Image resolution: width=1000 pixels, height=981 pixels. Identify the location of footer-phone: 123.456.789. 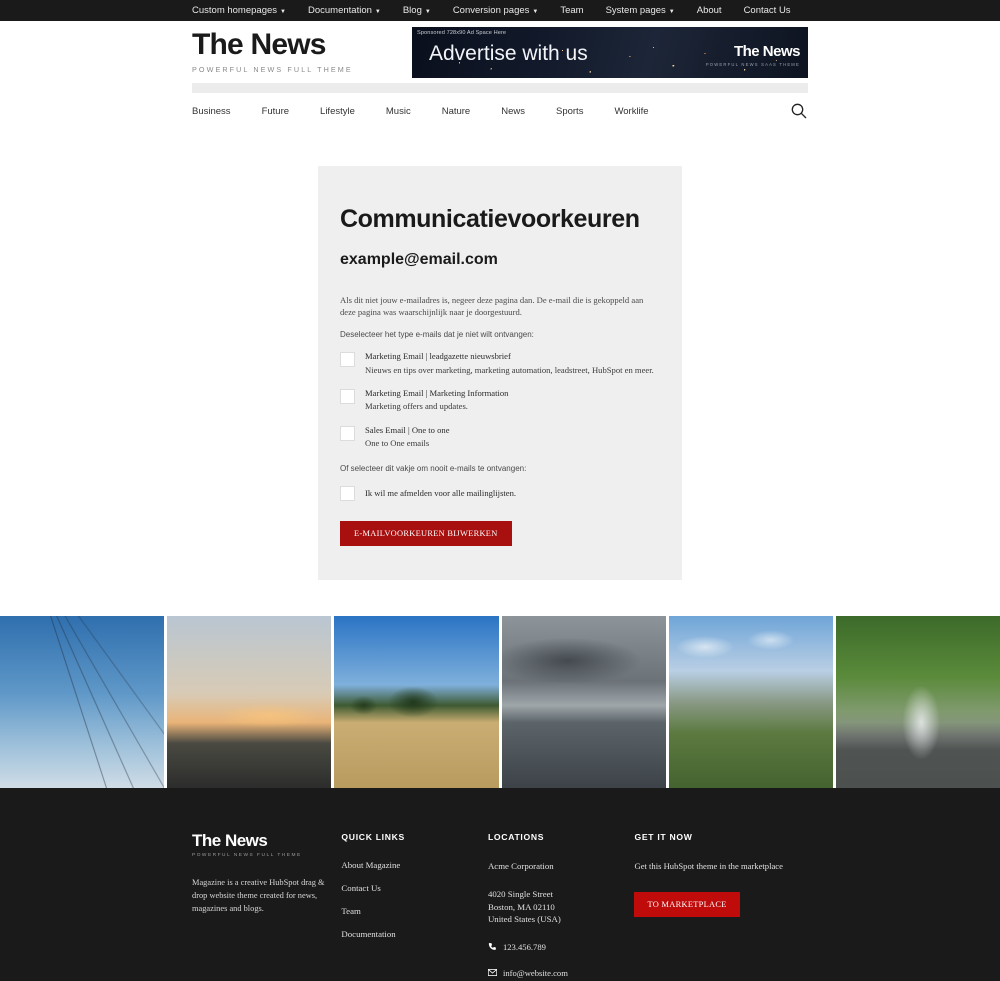
(561, 947).